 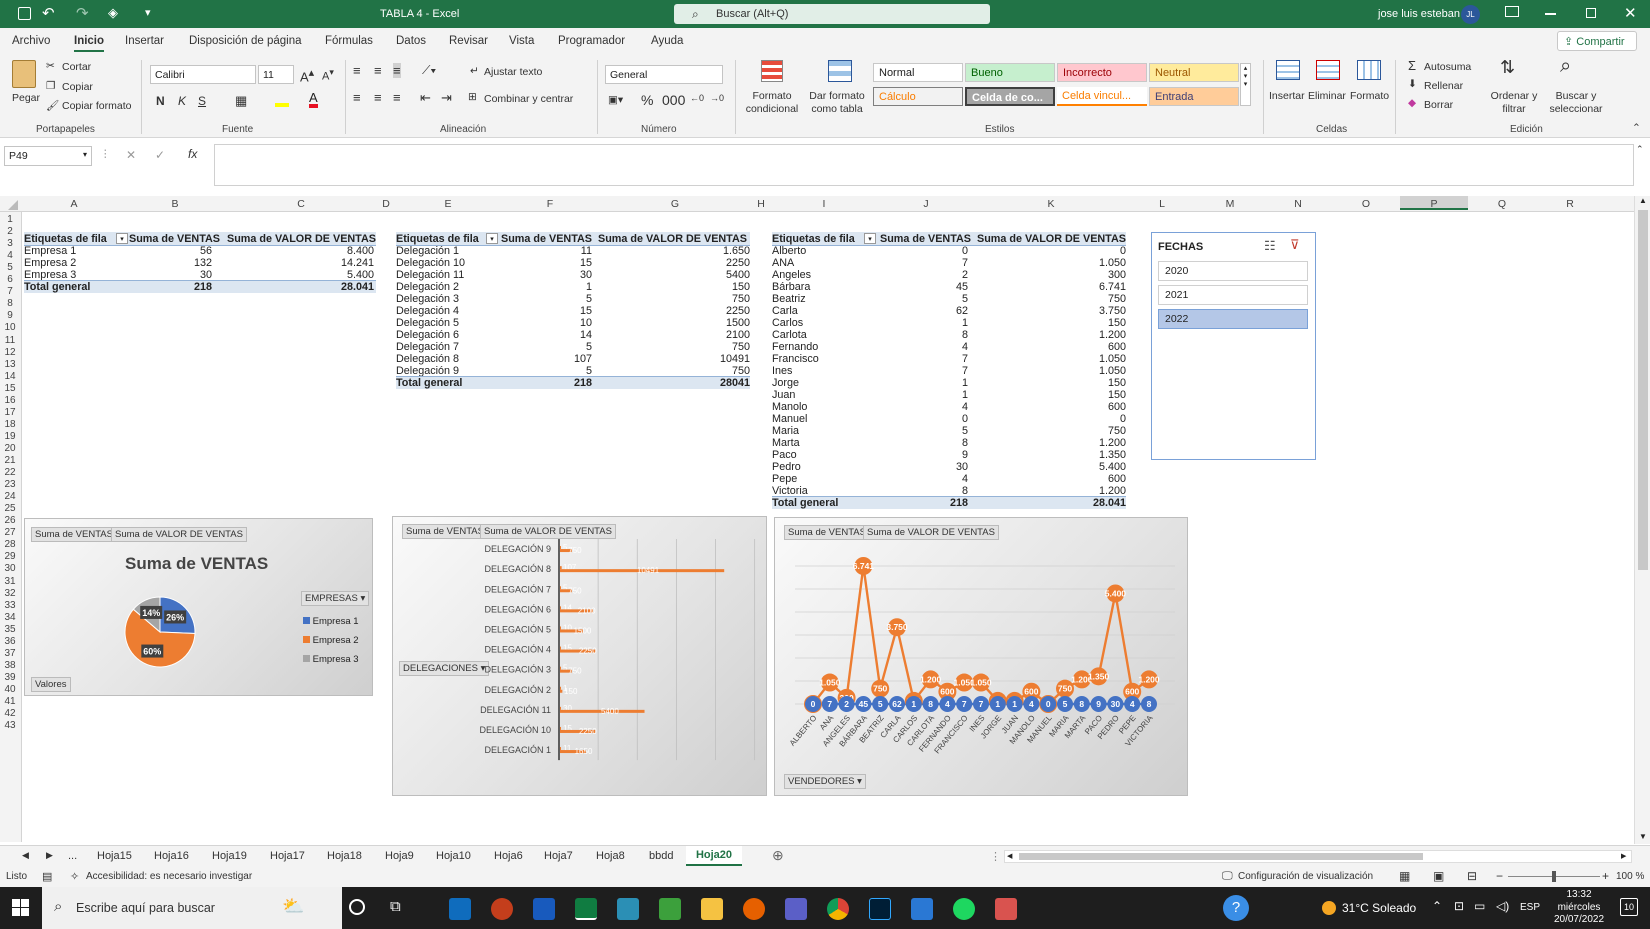 I want to click on menu-formulas: Fórmulas, so click(x=349, y=41).